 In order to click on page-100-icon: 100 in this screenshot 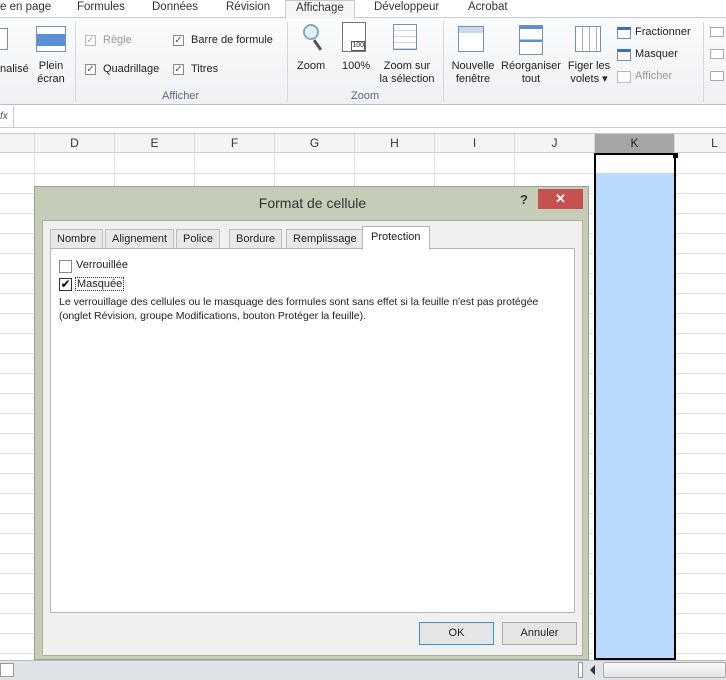, I will do `click(354, 37)`.